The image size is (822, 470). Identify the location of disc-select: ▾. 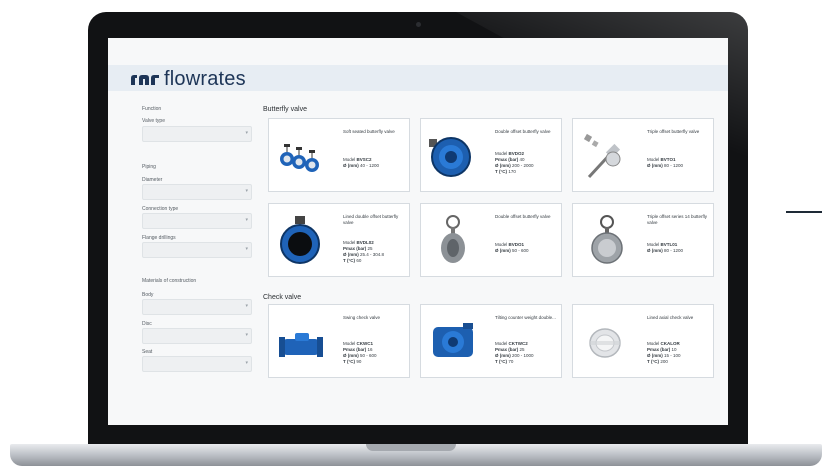
(197, 336).